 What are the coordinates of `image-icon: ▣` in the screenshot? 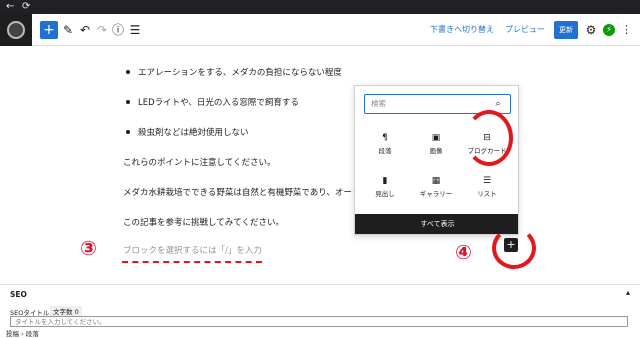 It's located at (436, 138).